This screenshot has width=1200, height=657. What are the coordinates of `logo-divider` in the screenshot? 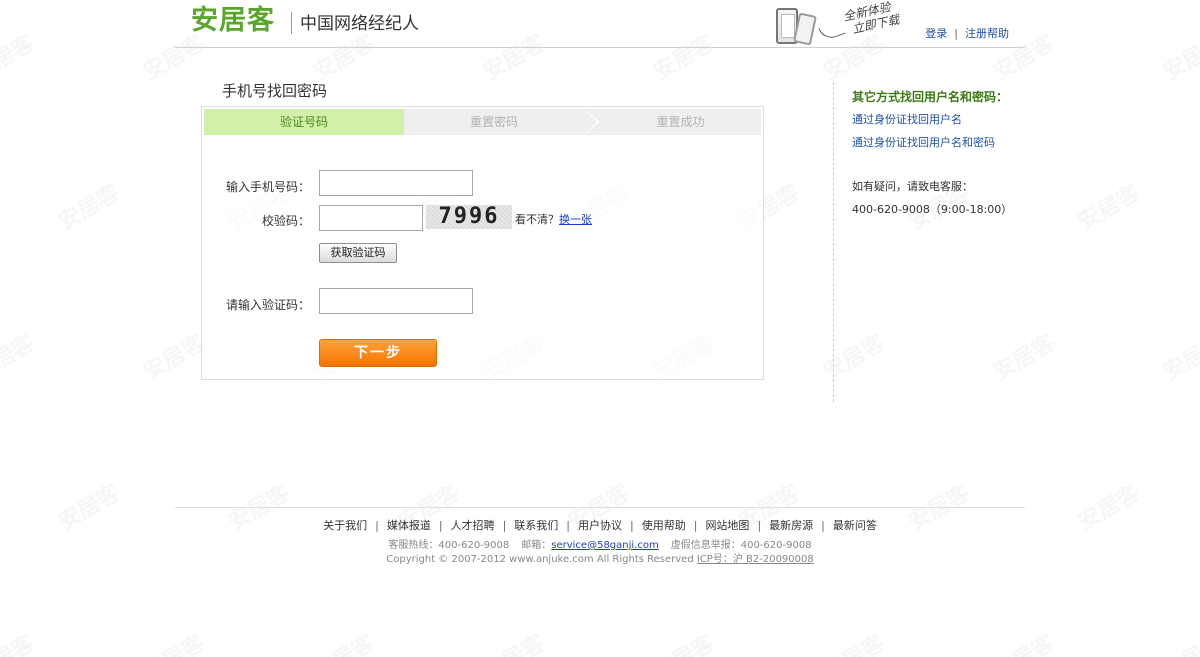 It's located at (291, 23).